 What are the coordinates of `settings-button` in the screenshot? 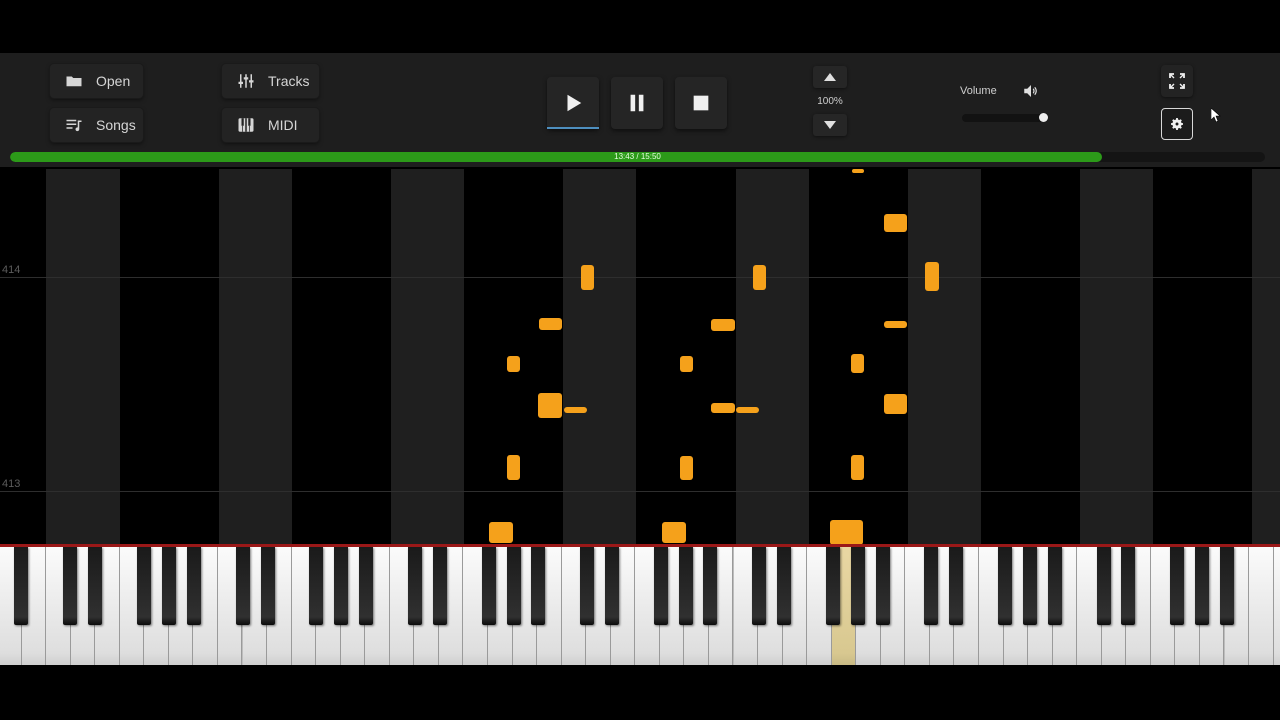 It's located at (1177, 124).